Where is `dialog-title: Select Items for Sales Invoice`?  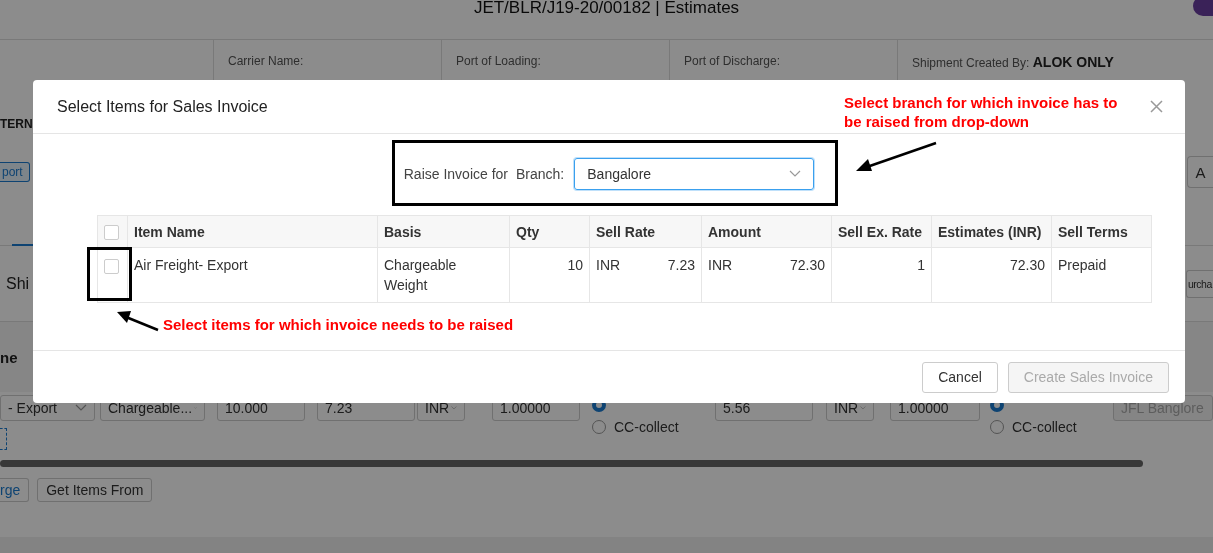 dialog-title: Select Items for Sales Invoice is located at coordinates (162, 106).